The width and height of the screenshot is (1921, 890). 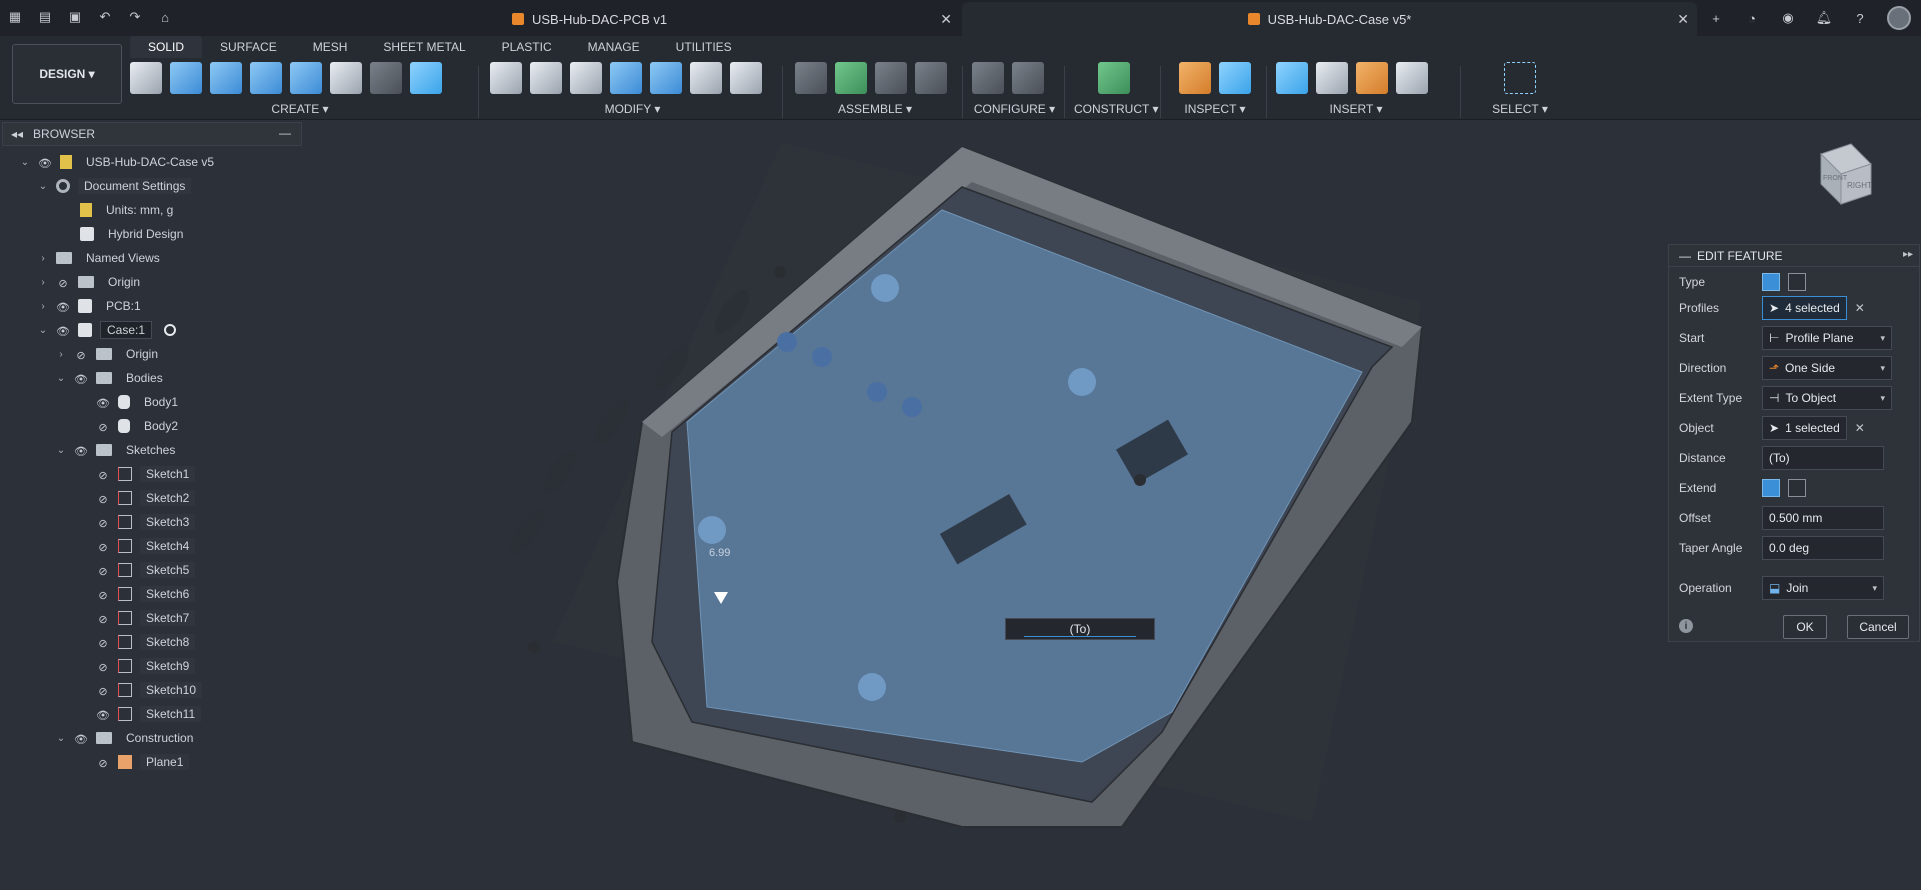 I want to click on start-dropdown: ⊢ Profile Plane ▾, so click(x=1827, y=338).